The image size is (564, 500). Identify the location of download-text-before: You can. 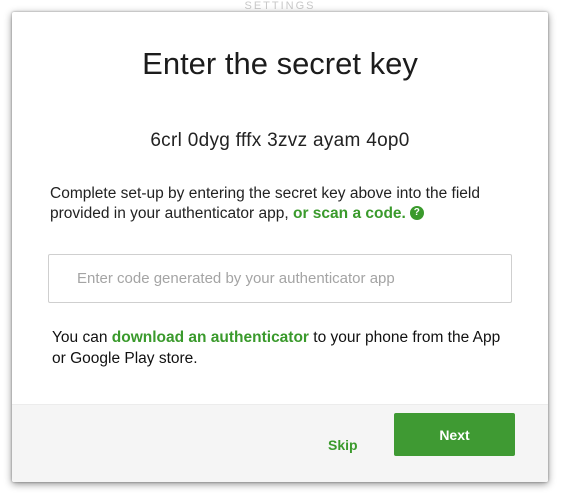
(82, 337).